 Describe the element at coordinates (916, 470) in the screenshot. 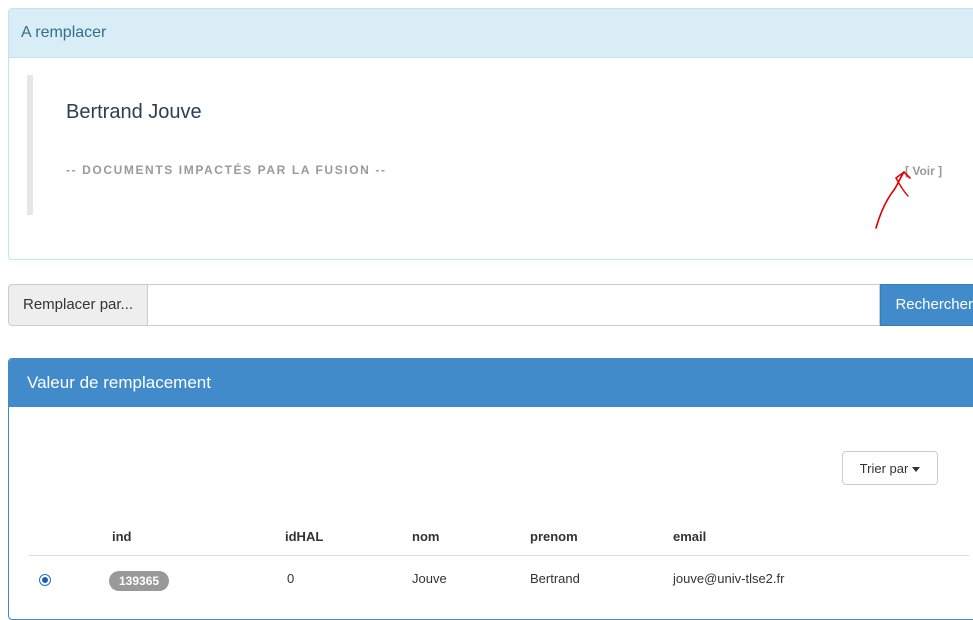

I see `caret-down-icon` at that location.